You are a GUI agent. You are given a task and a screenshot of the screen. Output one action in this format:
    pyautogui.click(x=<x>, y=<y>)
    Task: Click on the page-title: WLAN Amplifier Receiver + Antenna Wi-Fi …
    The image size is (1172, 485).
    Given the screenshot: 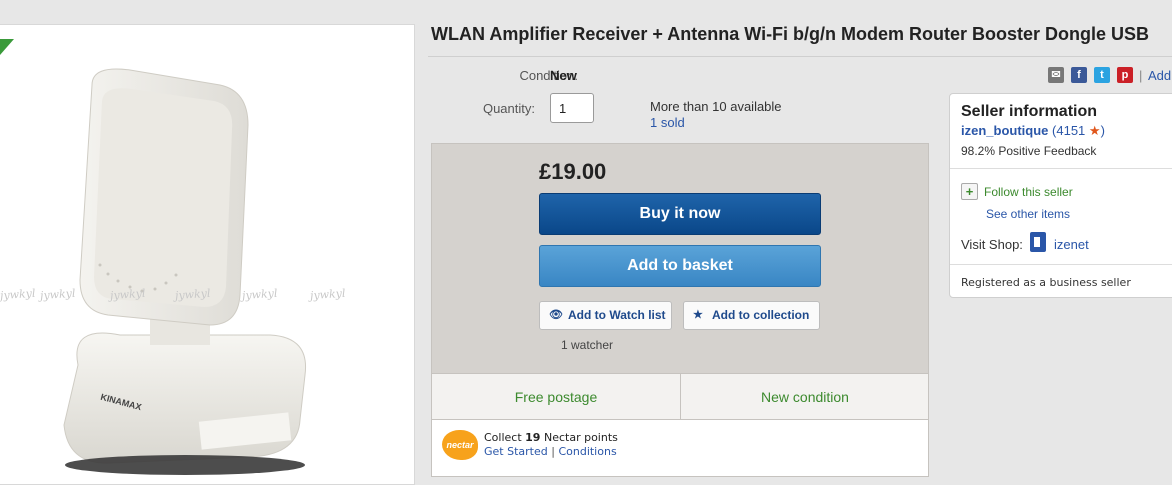 What is the action you would take?
    pyautogui.click(x=790, y=34)
    